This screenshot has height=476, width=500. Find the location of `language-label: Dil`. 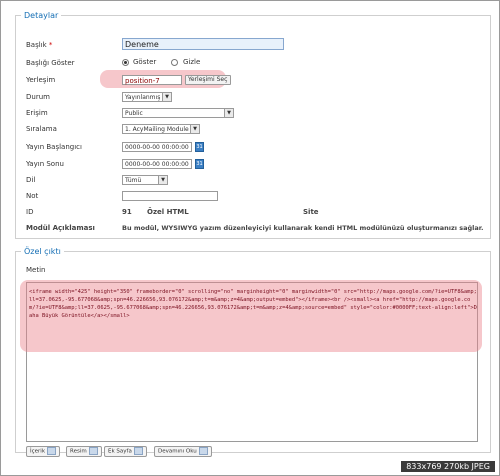

language-label: Dil is located at coordinates (31, 180).